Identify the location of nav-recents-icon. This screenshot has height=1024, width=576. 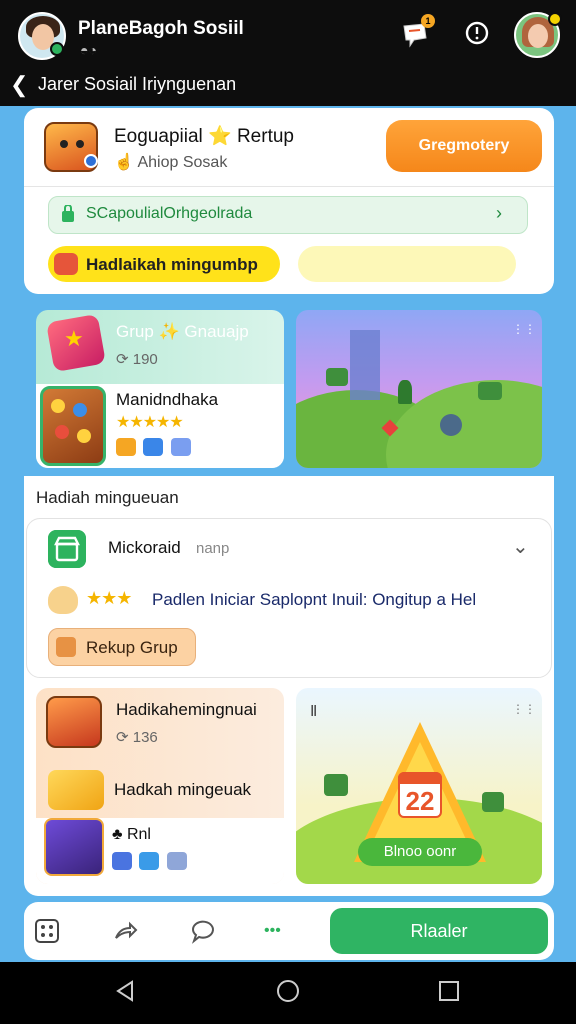
(449, 991).